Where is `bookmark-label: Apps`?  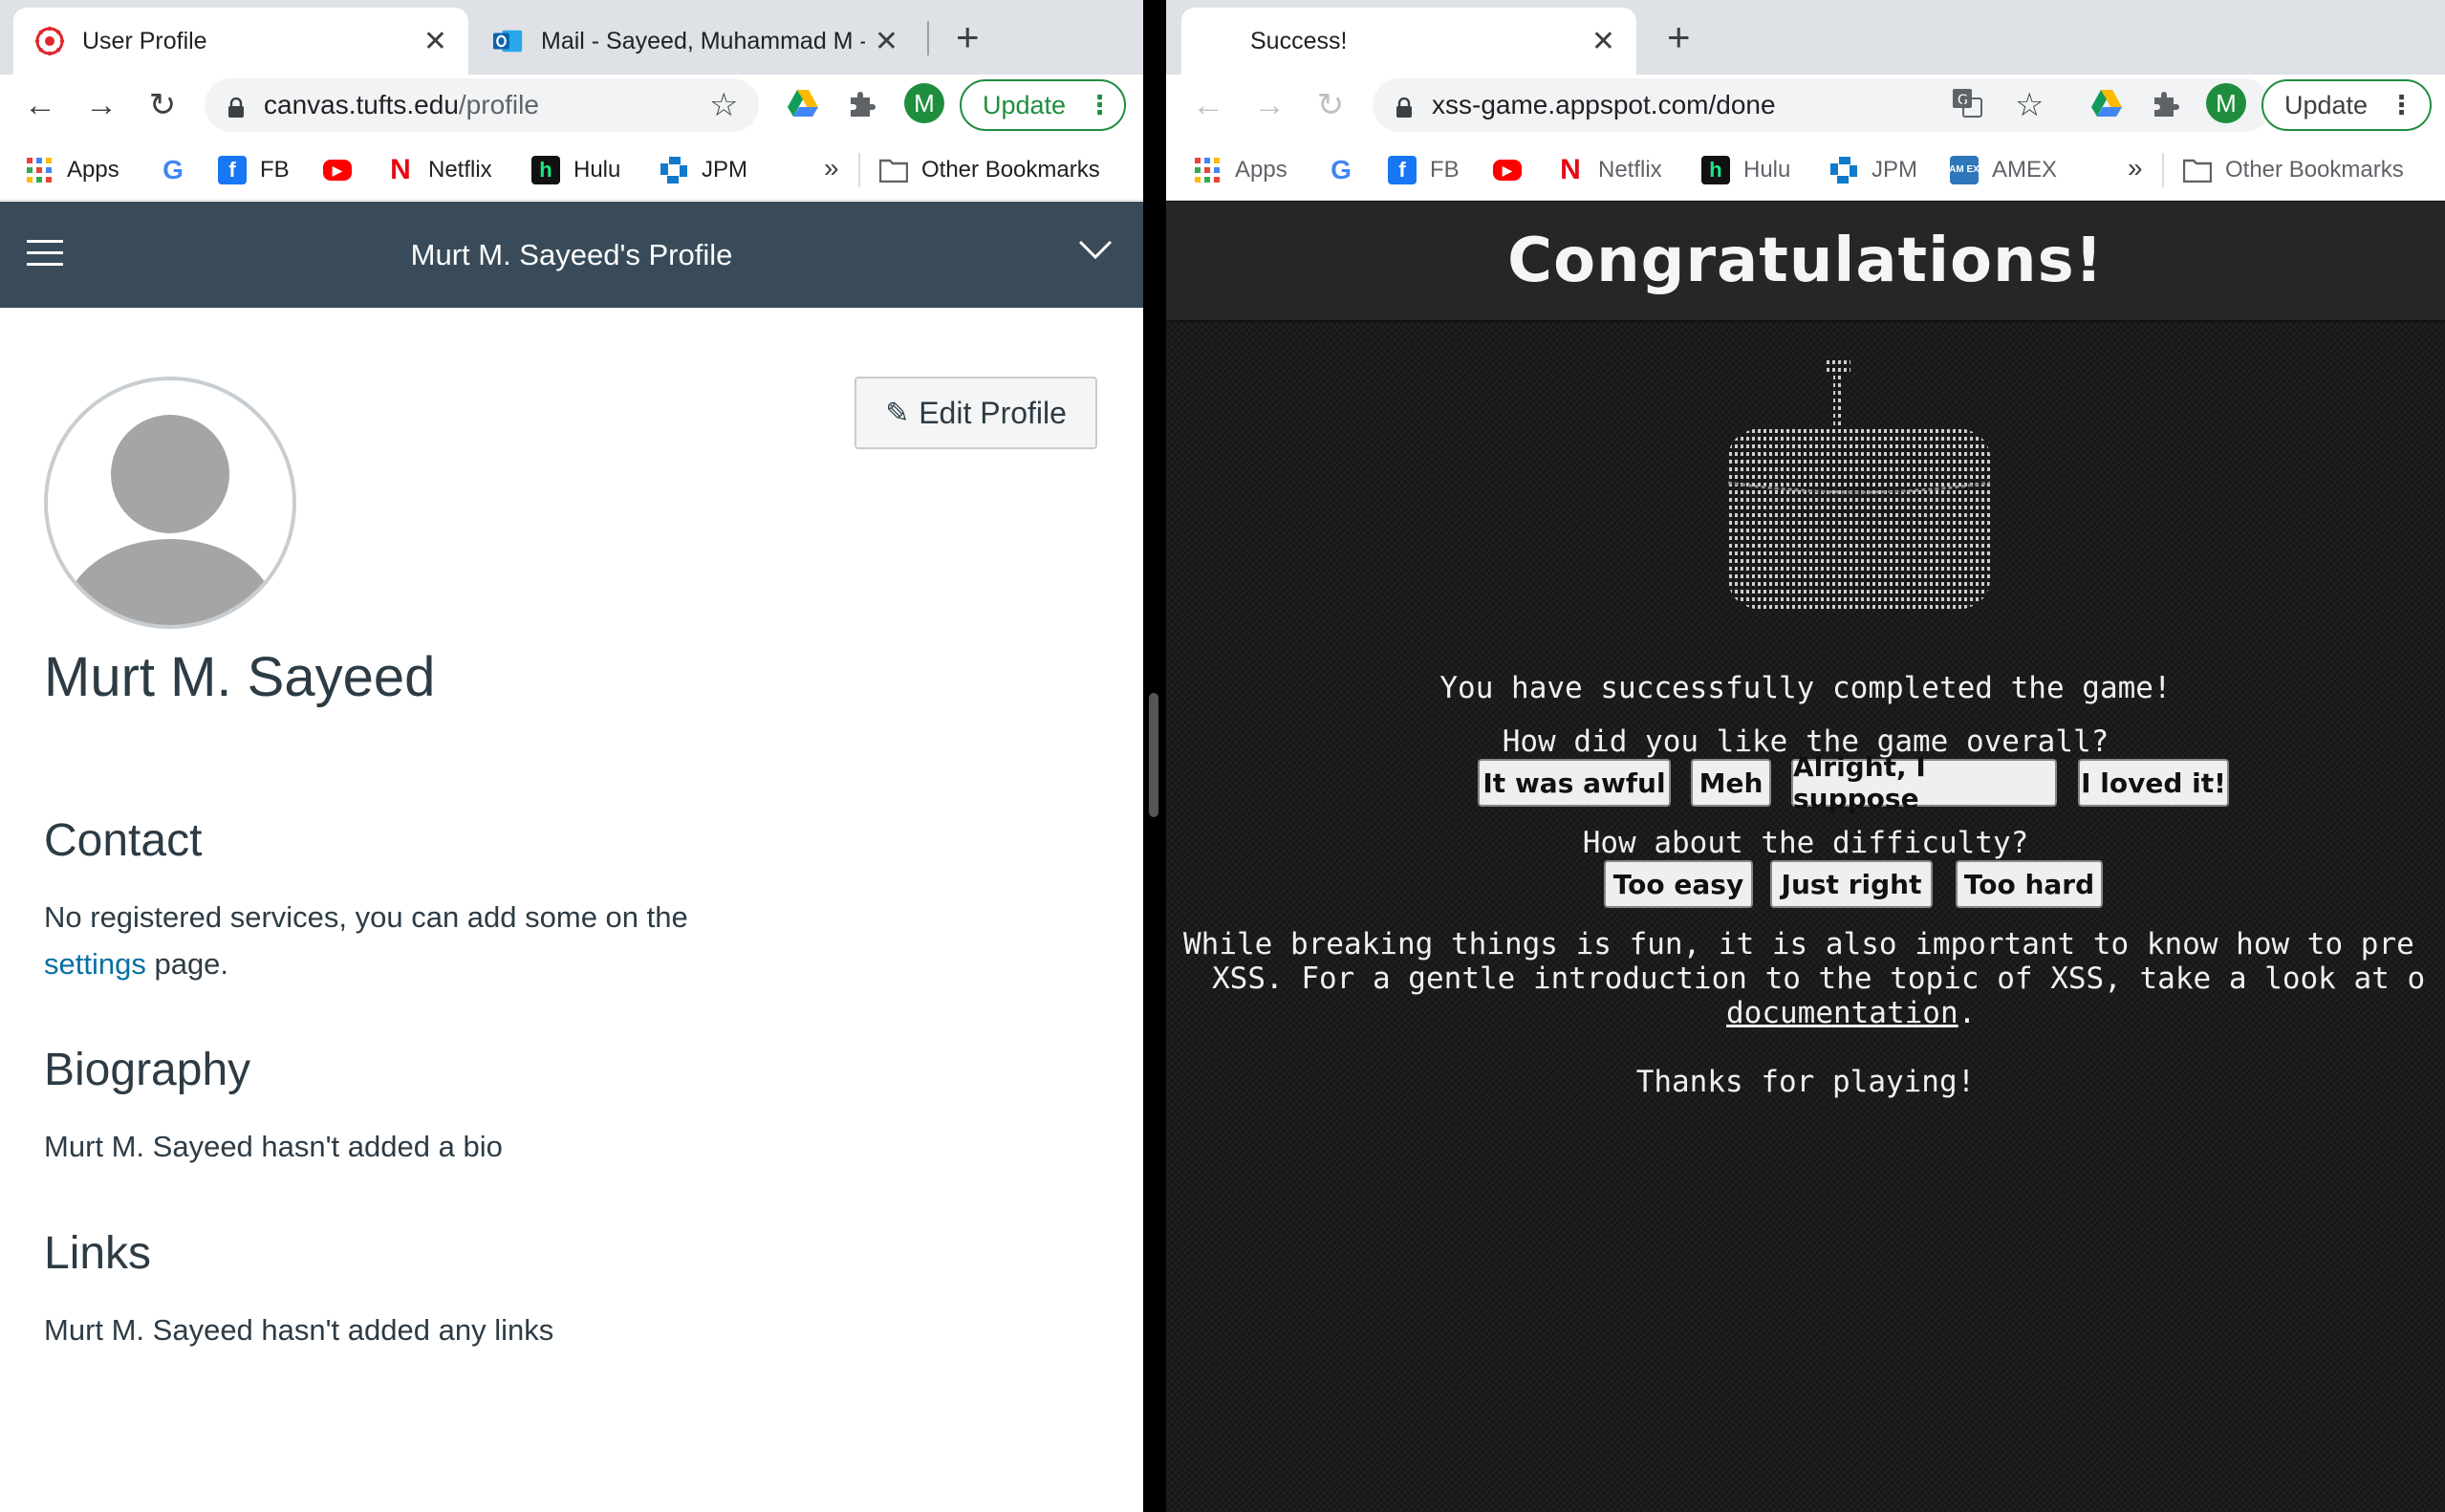
bookmark-label: Apps is located at coordinates (93, 170).